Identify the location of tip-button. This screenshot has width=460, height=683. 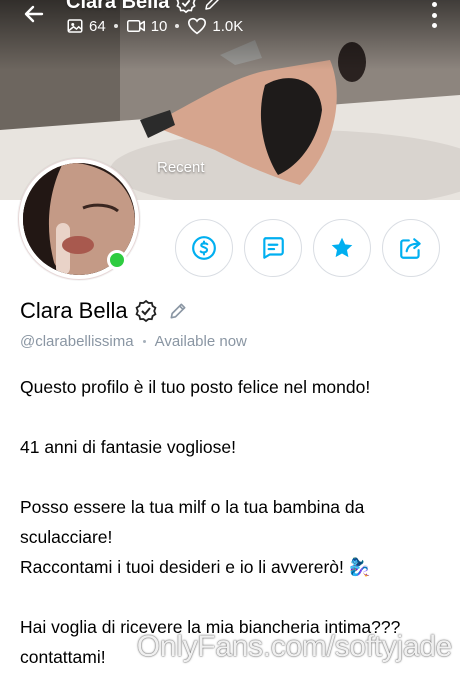
(204, 248).